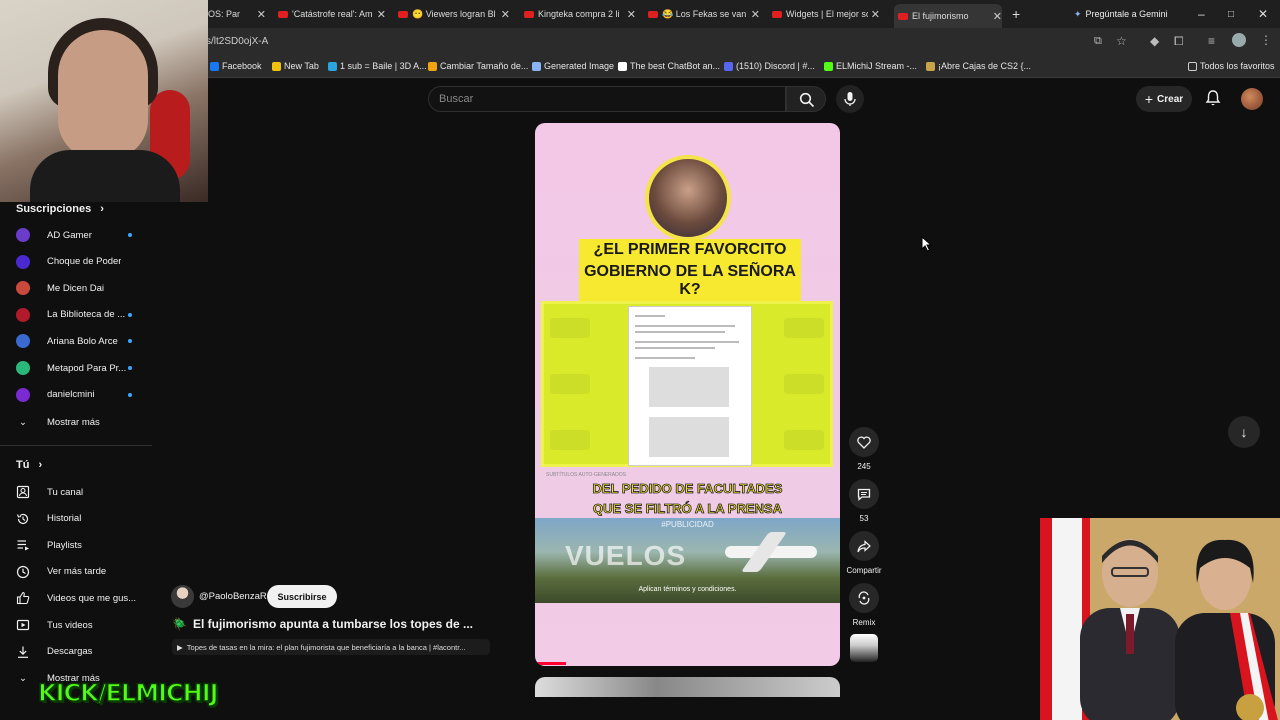 The width and height of the screenshot is (1280, 720). I want to click on sidebar-item-channel: Tu canal, so click(81, 492).